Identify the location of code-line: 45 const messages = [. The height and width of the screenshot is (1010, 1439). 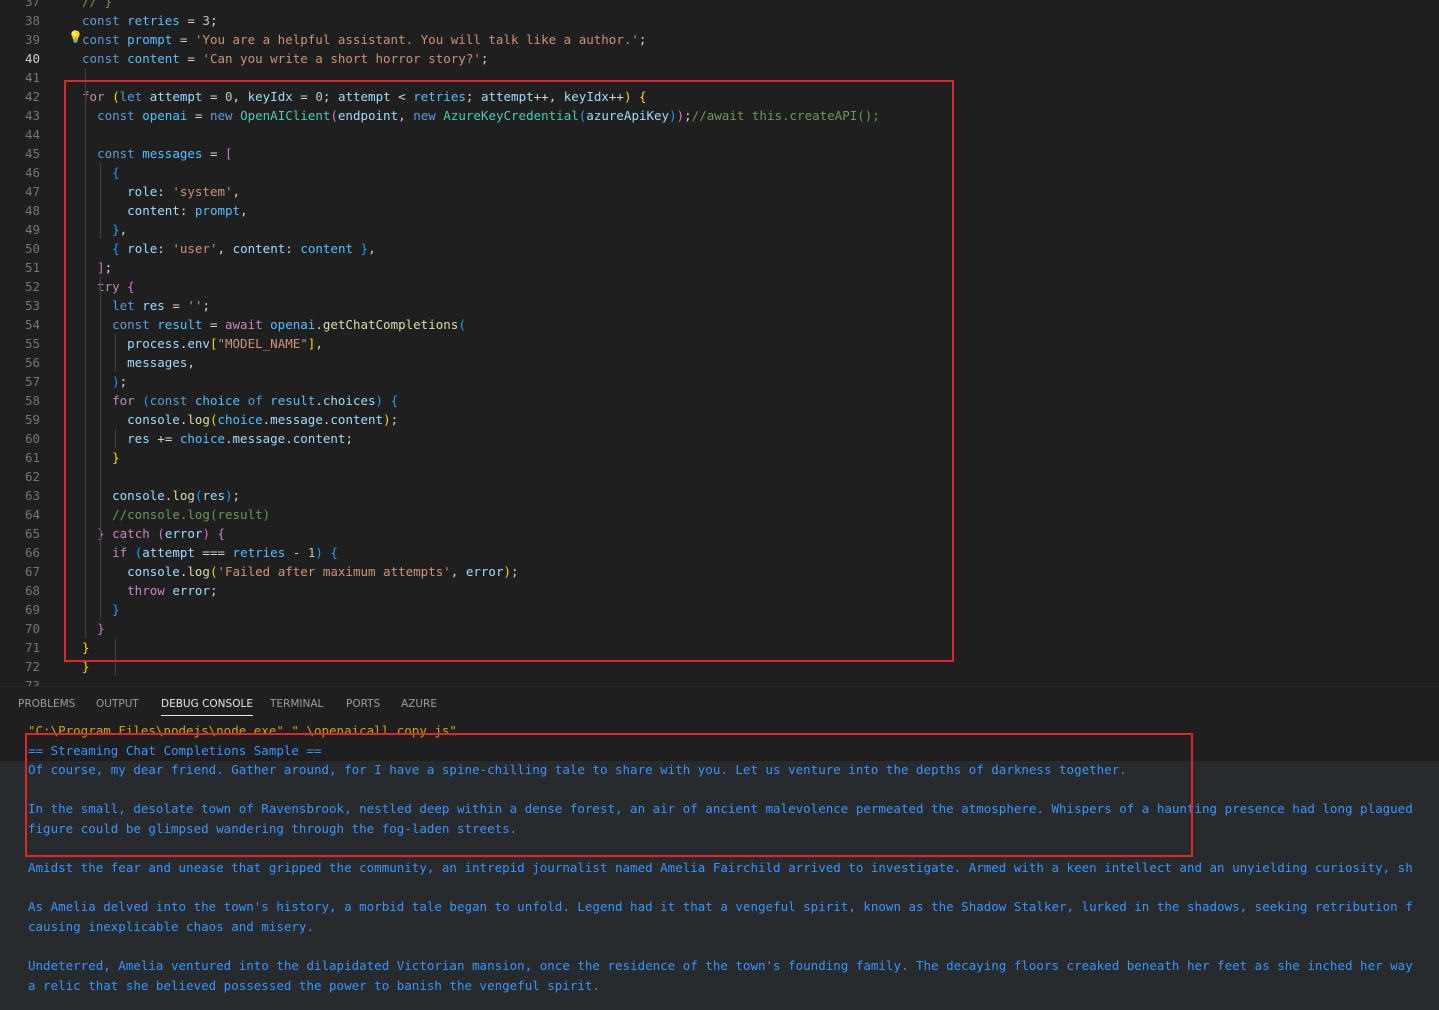
(719, 153).